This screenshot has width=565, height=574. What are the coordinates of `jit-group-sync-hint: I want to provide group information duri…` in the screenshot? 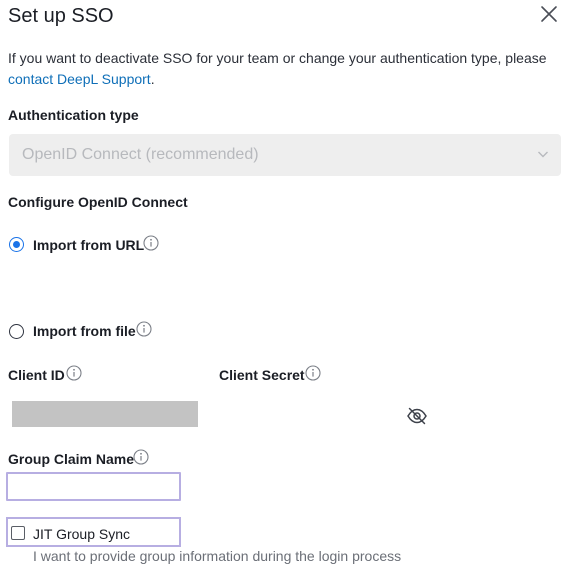 It's located at (217, 556).